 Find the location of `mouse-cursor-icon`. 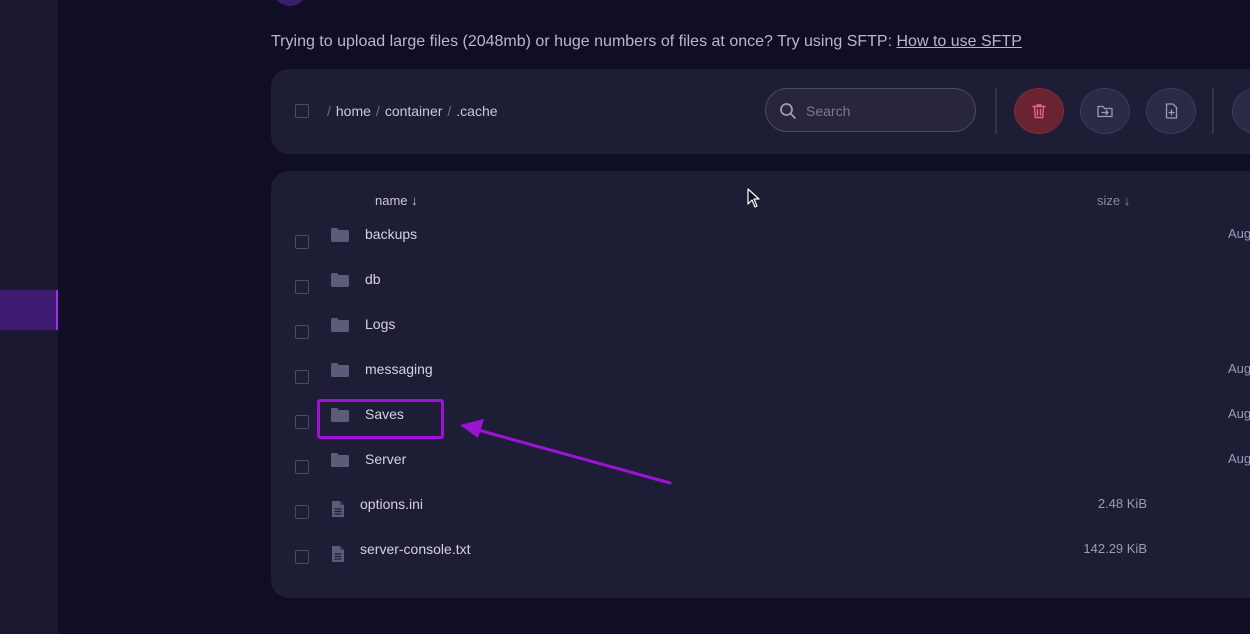

mouse-cursor-icon is located at coordinates (753, 198).